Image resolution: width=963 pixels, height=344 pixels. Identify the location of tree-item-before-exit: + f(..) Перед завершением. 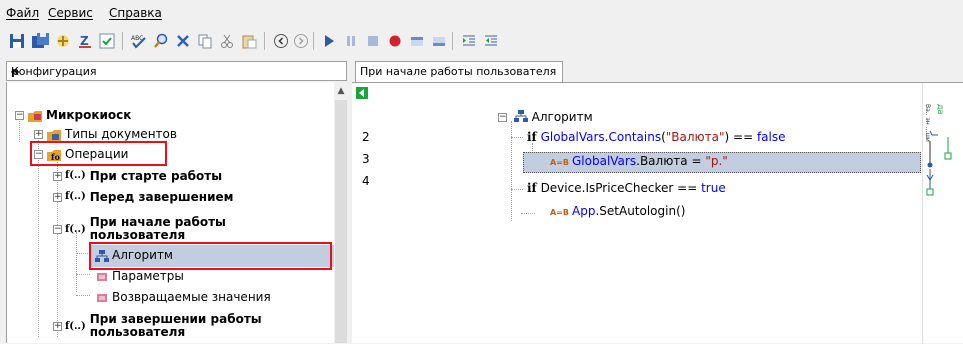
(143, 197).